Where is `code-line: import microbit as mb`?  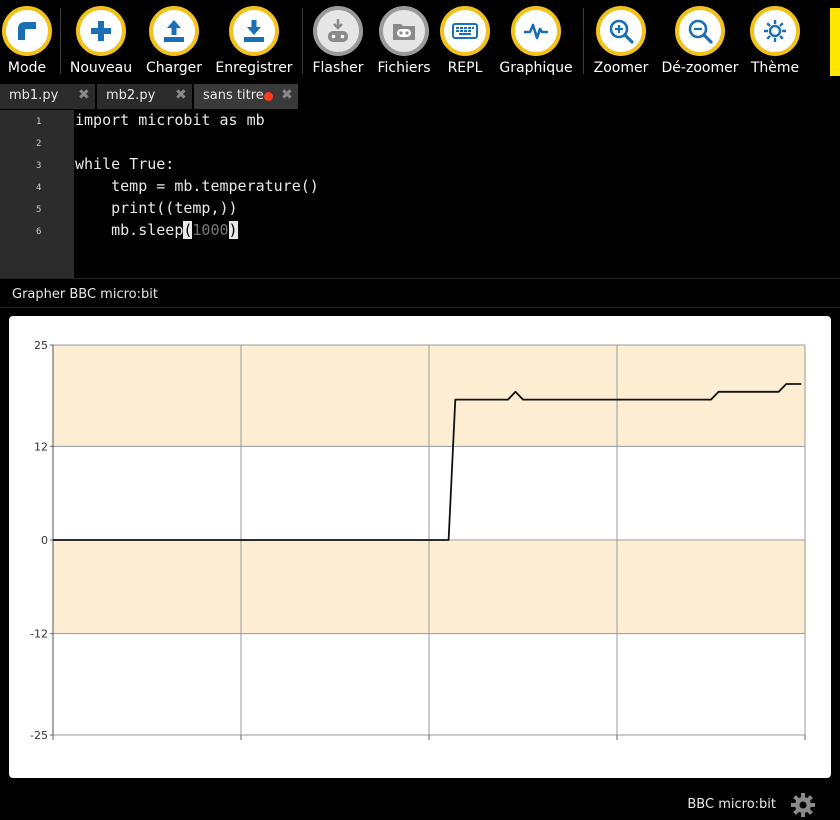
code-line: import microbit as mb is located at coordinates (170, 120).